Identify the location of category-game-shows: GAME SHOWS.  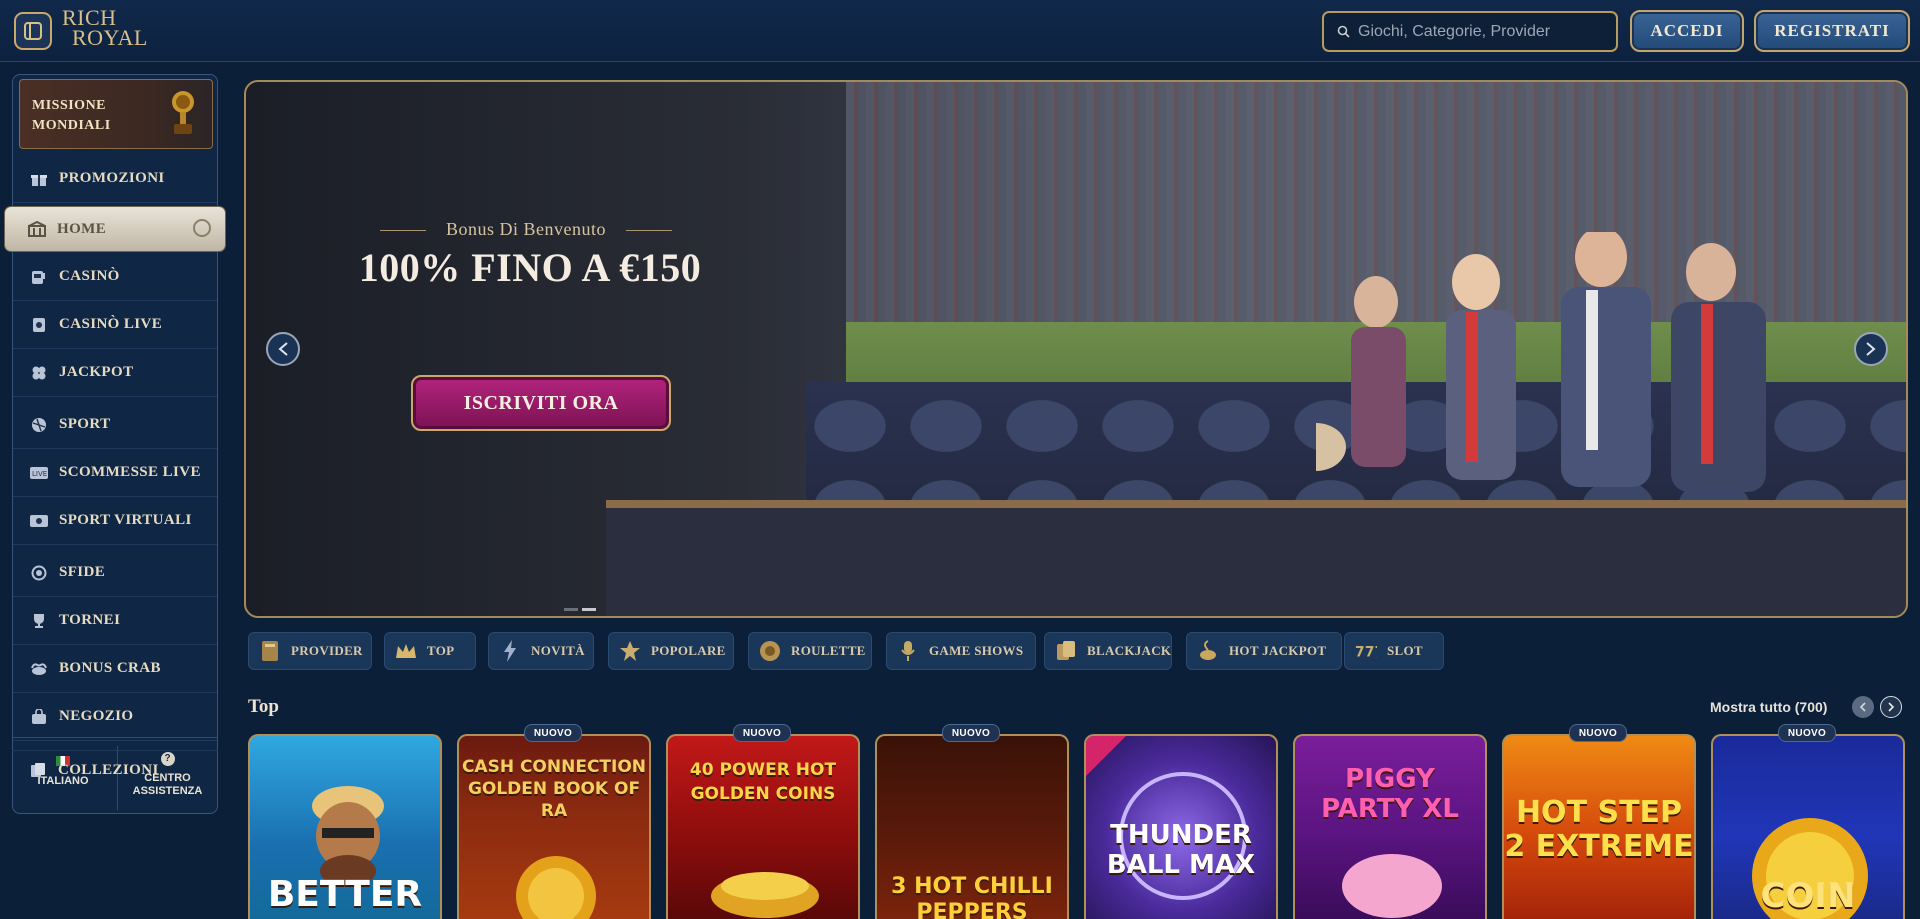
(961, 651).